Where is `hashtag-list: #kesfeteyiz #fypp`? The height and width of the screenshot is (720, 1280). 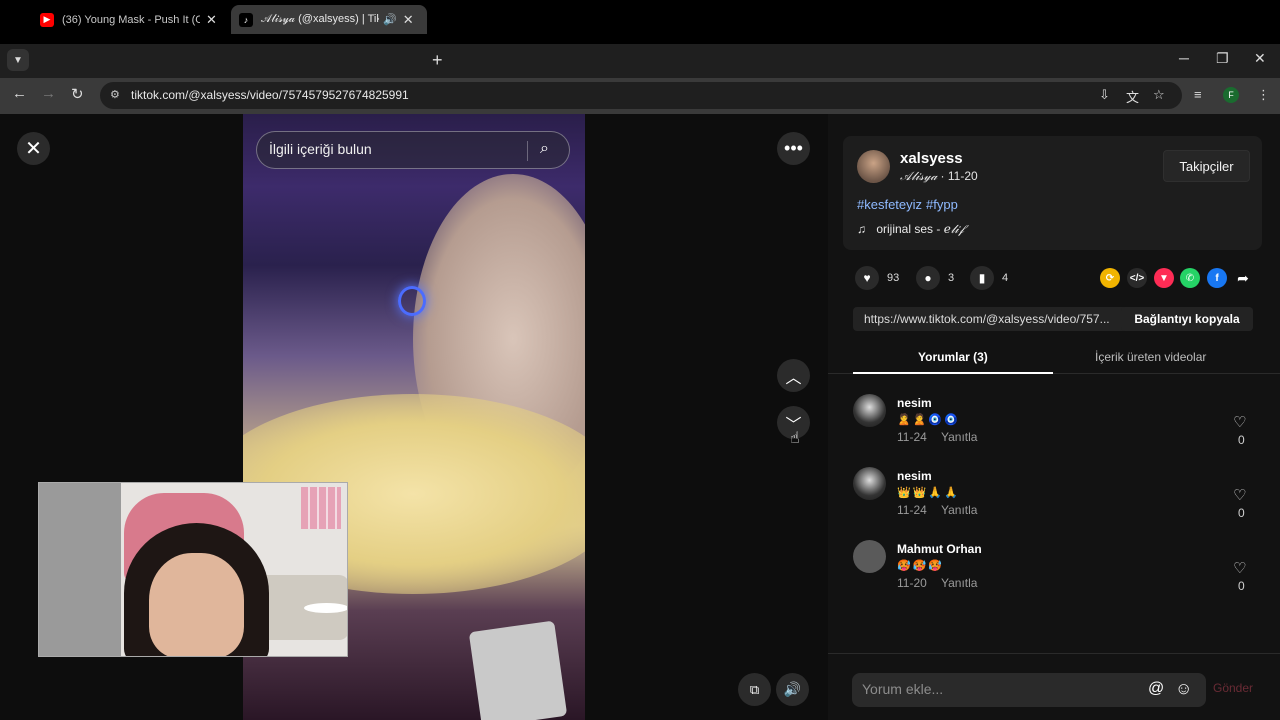 hashtag-list: #kesfeteyiz #fypp is located at coordinates (909, 204).